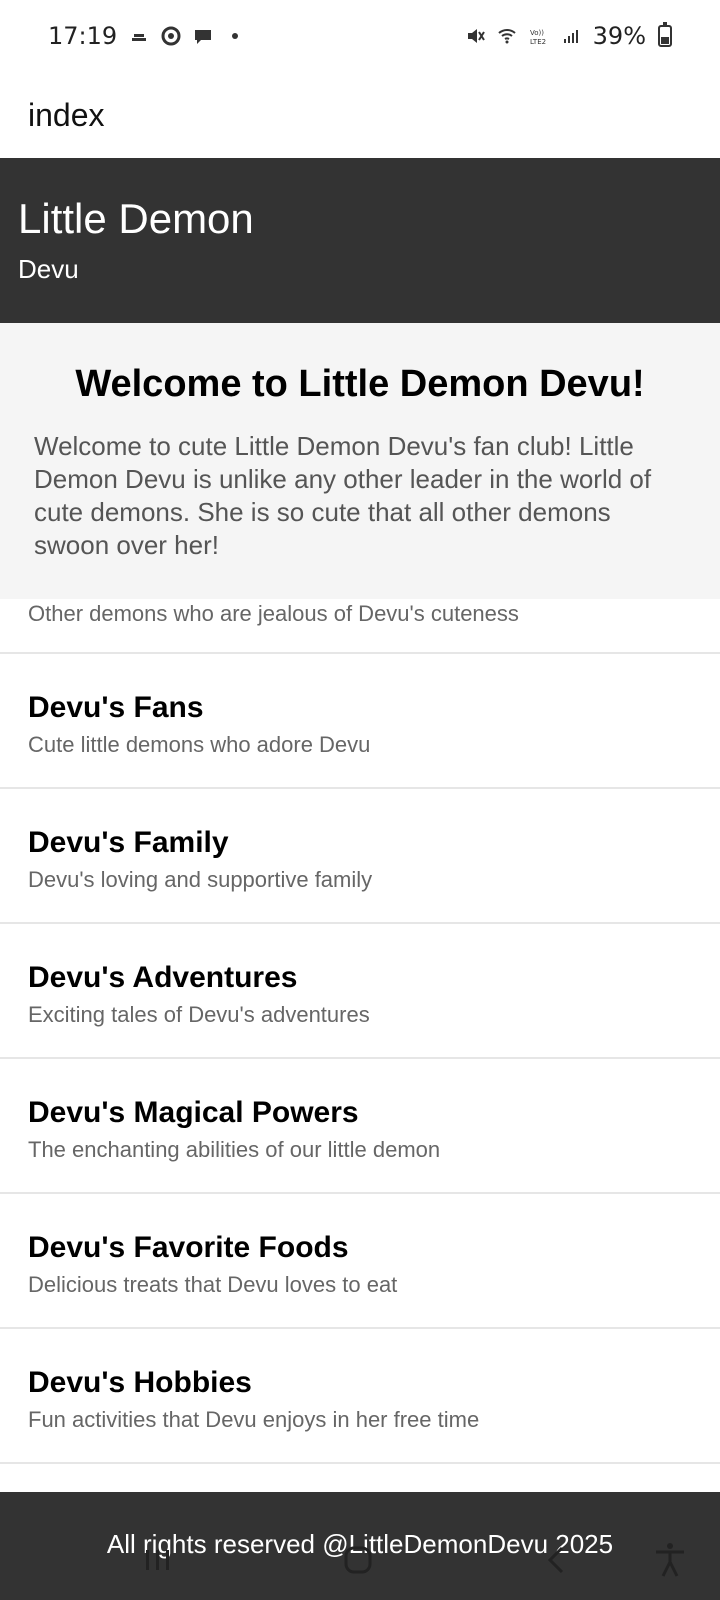 Image resolution: width=720 pixels, height=1600 pixels. Describe the element at coordinates (158, 1560) in the screenshot. I see `recents-icon` at that location.